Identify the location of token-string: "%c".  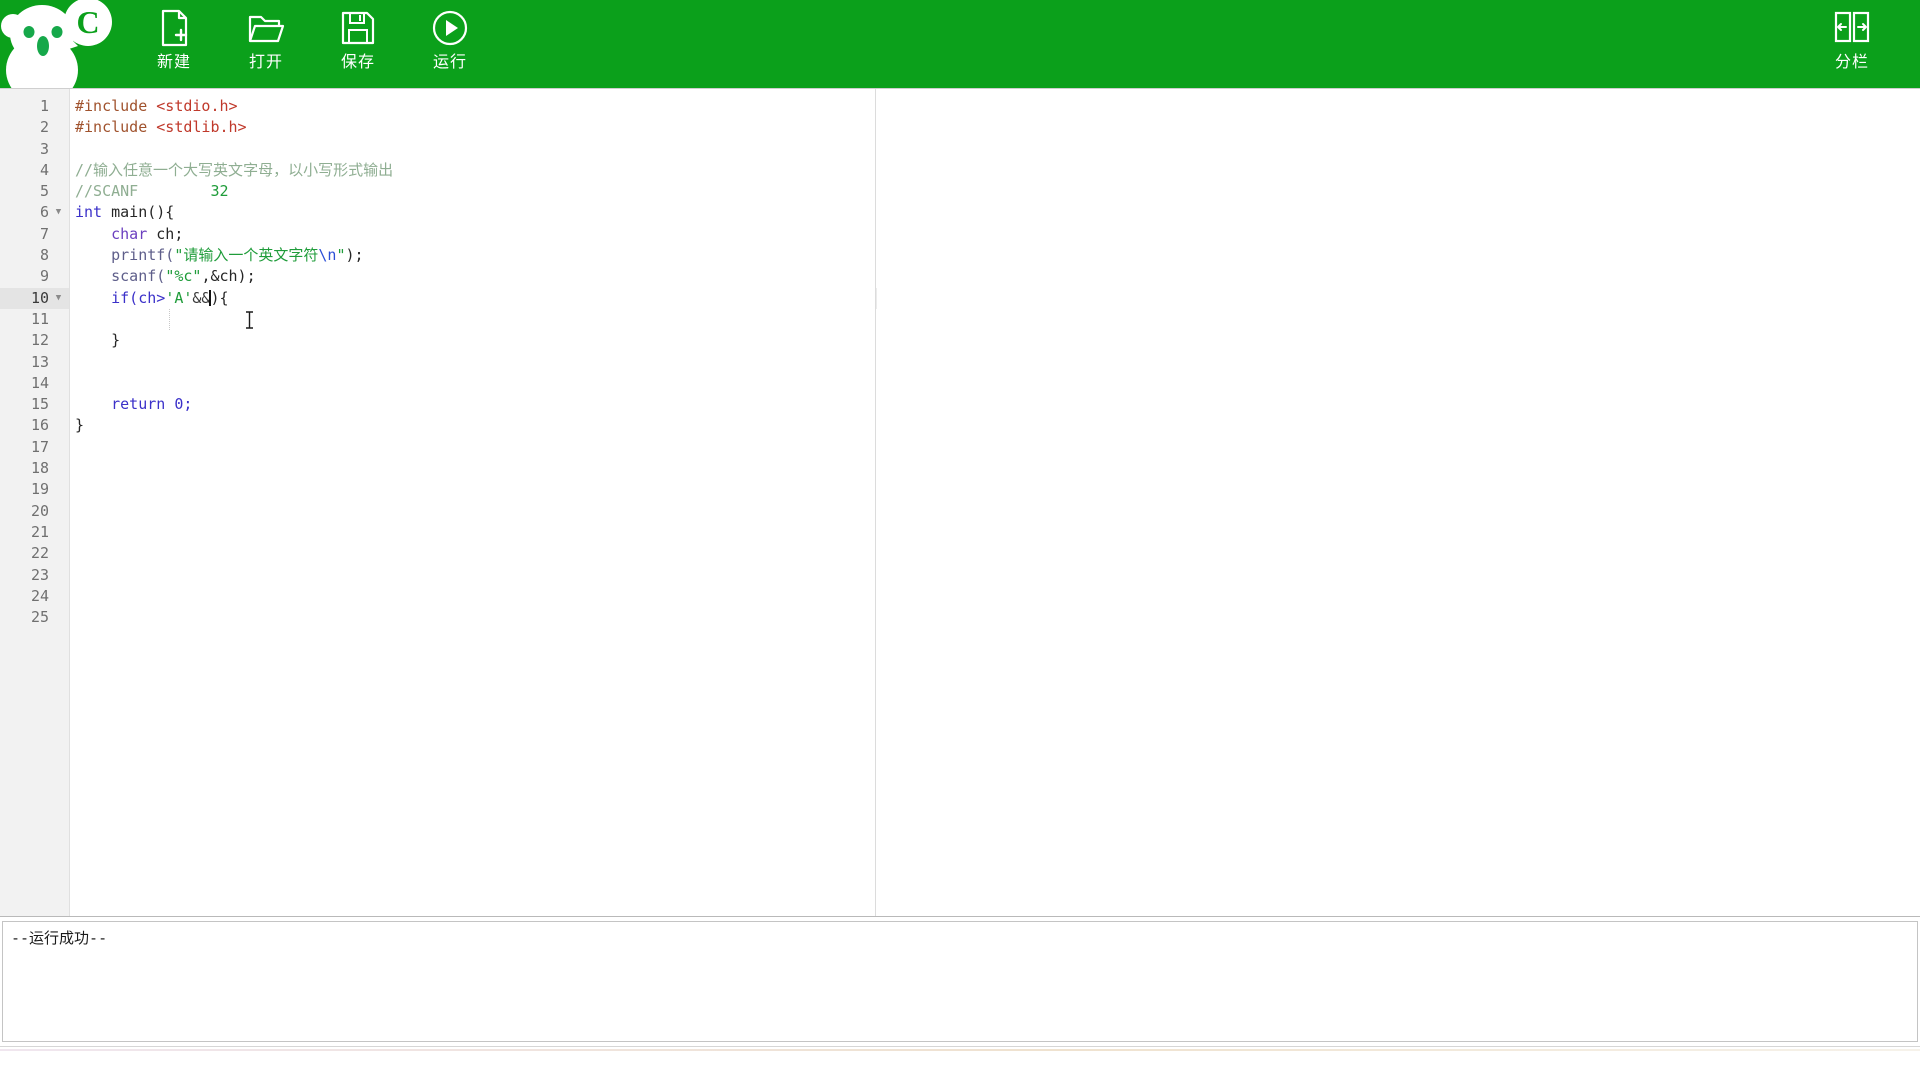
(183, 276).